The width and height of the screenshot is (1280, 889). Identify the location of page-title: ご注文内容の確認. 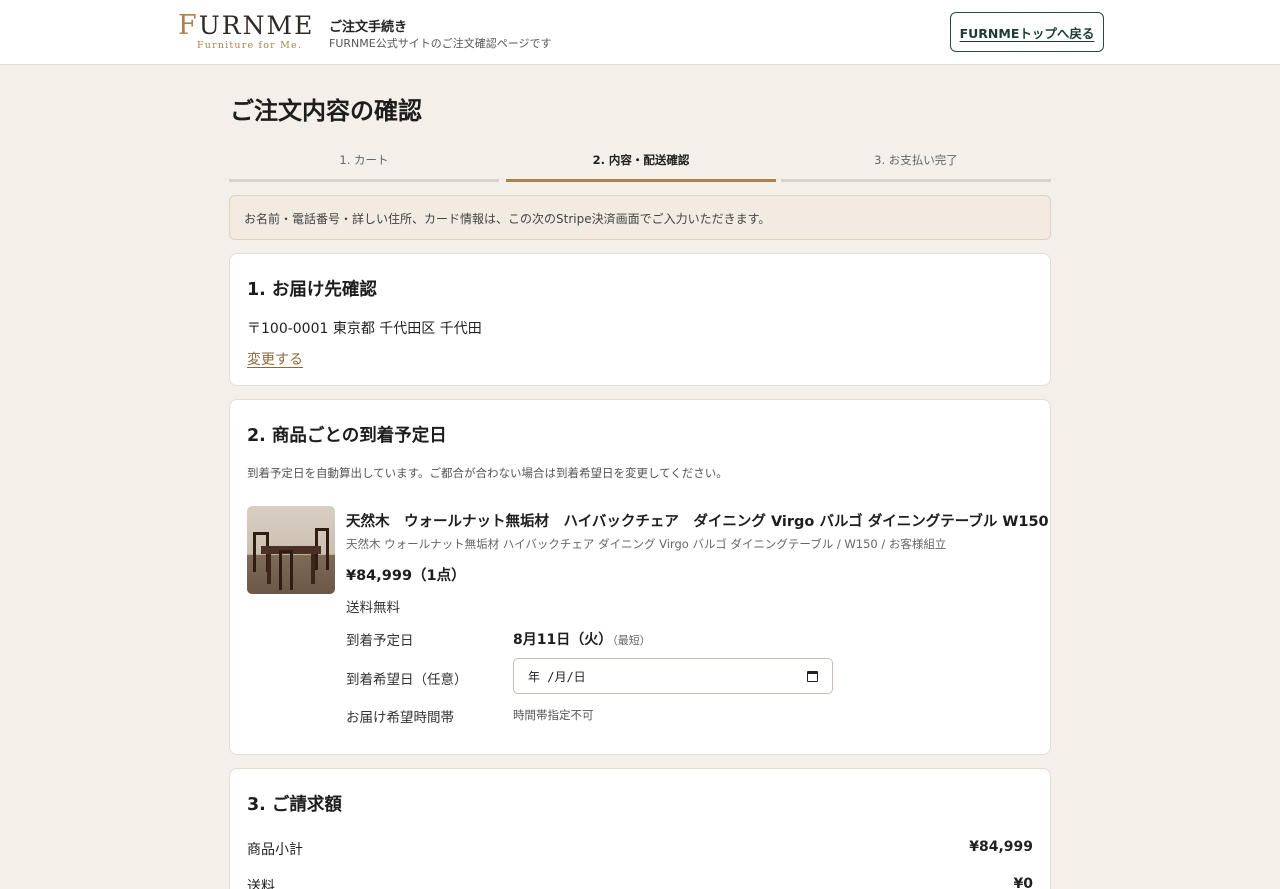
(326, 111).